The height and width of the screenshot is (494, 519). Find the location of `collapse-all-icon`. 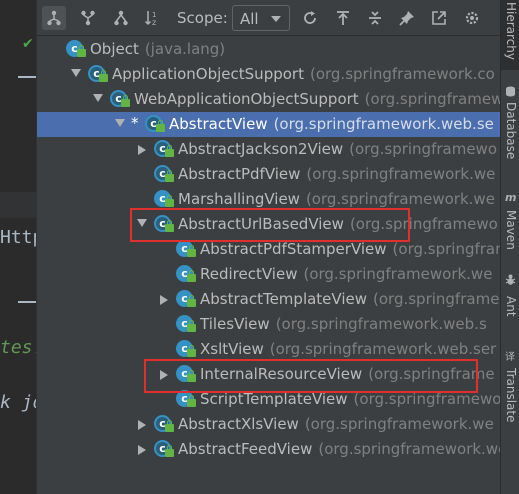

collapse-all-icon is located at coordinates (375, 18).